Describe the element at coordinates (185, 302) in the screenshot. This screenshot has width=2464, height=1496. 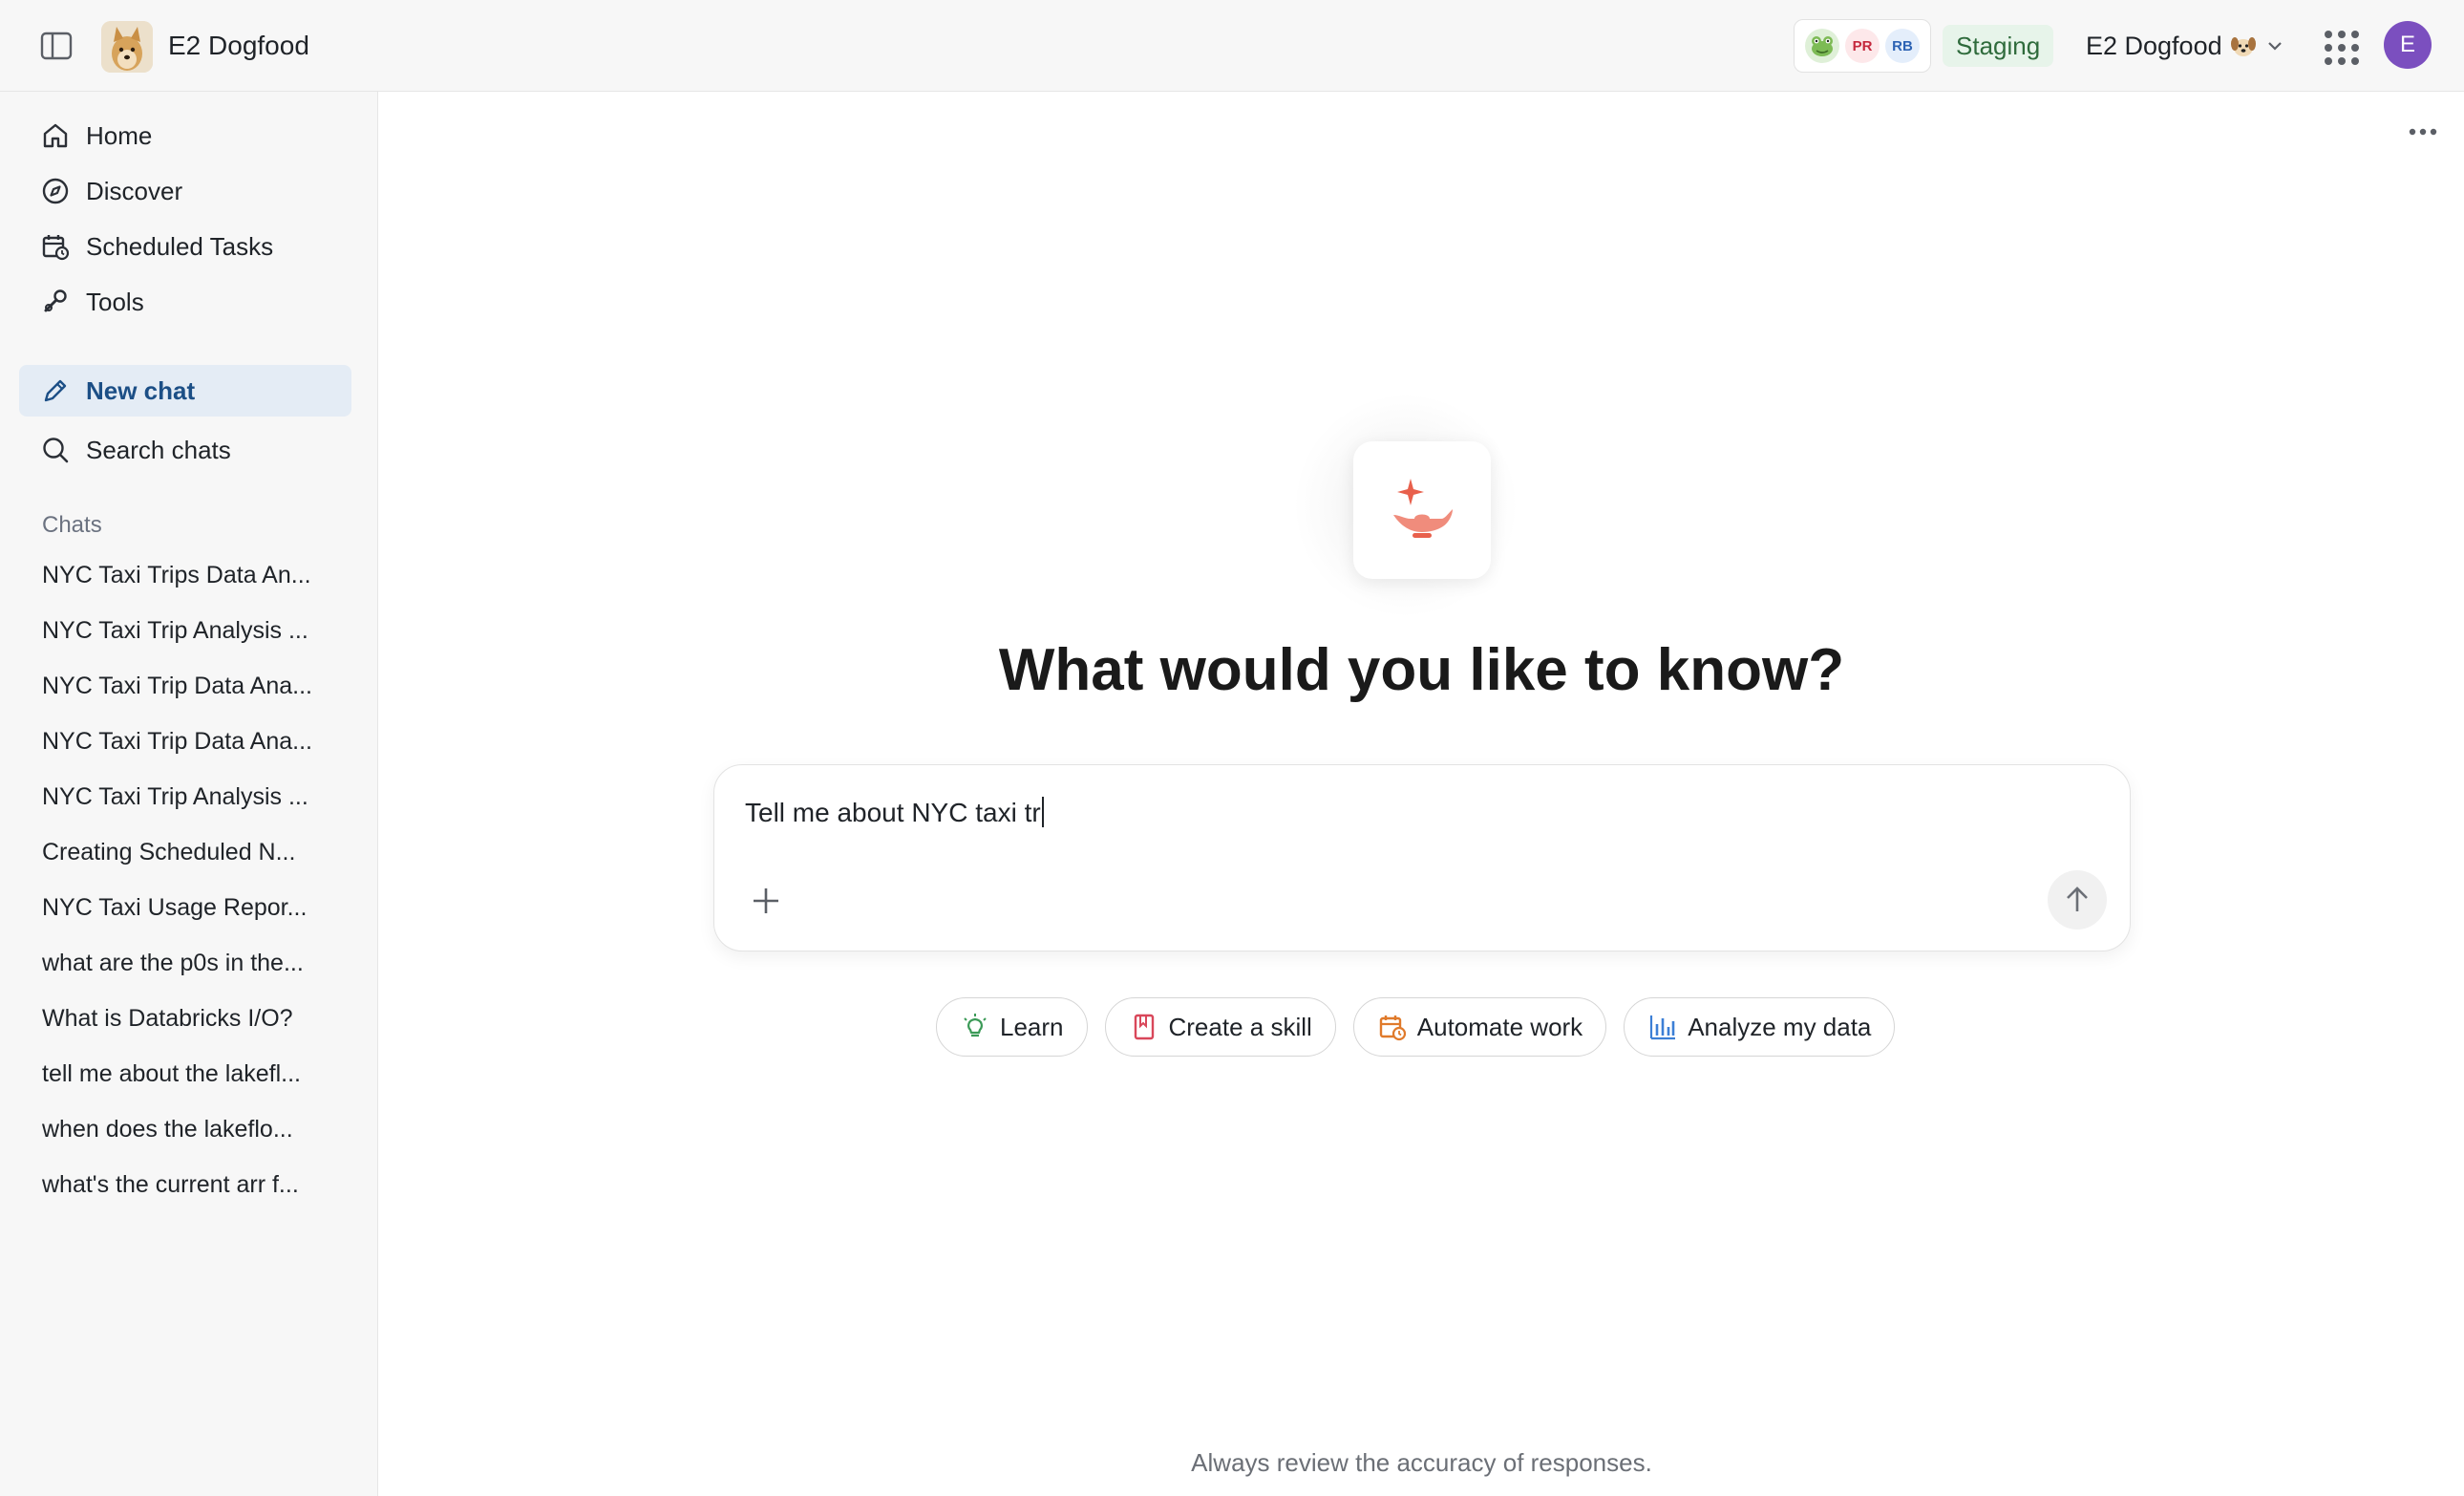
I see `sidebar-item-tools: Tools` at that location.